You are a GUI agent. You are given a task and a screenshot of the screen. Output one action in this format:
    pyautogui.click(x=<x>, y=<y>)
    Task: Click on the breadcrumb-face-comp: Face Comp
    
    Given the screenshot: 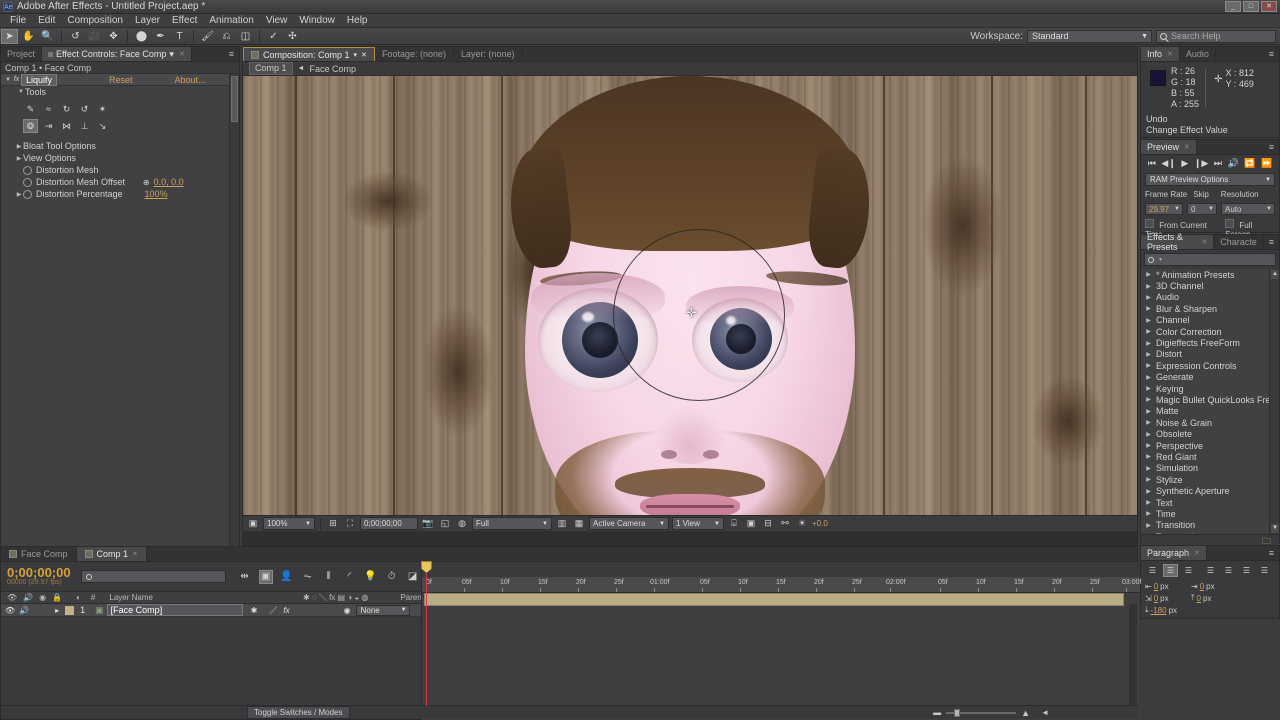 What is the action you would take?
    pyautogui.click(x=332, y=69)
    